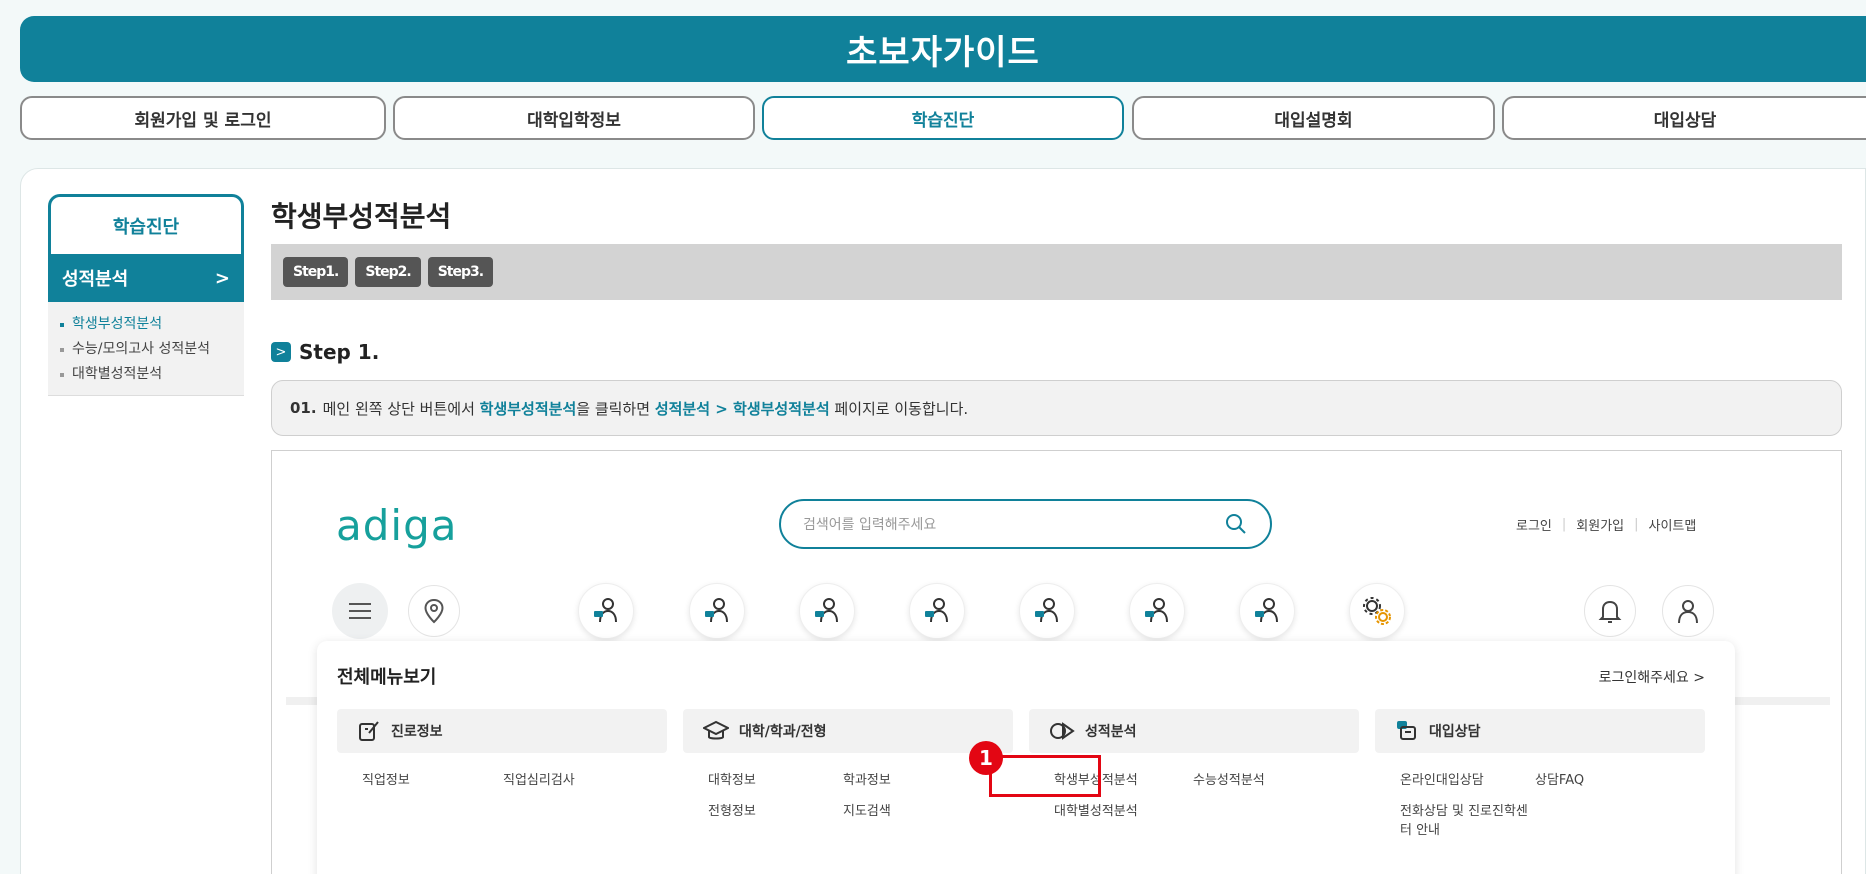  I want to click on menu-category-university-label: 대학/학과/전형, so click(783, 732).